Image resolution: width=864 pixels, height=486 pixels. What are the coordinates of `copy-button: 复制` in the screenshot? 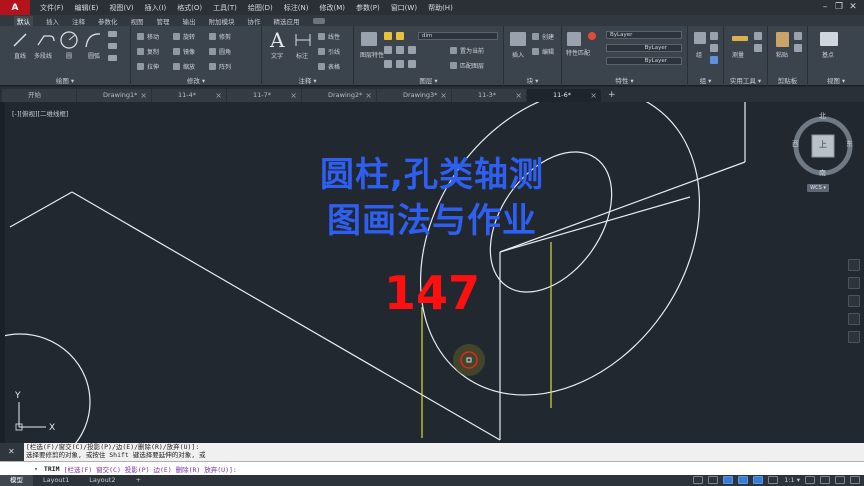 It's located at (148, 51).